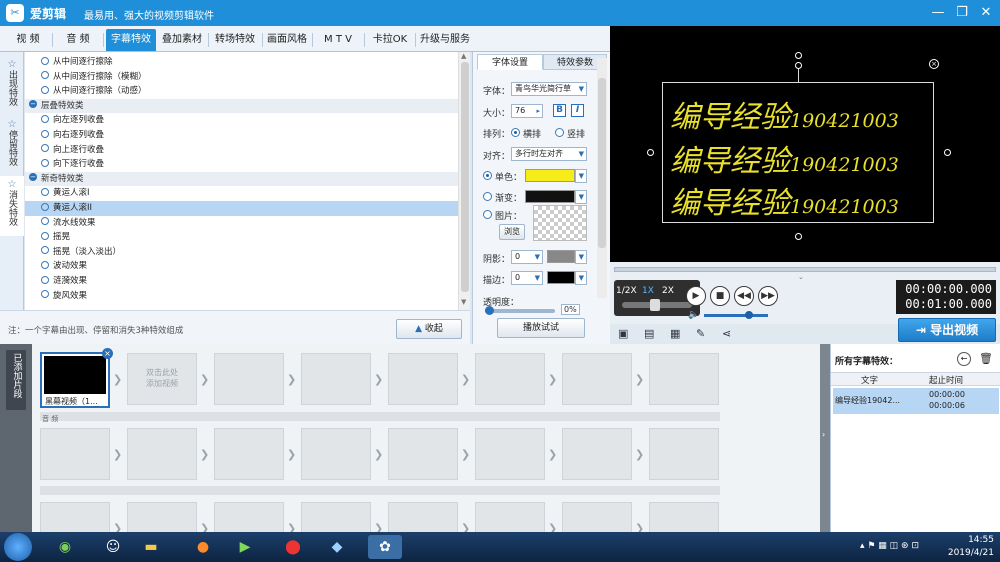  Describe the element at coordinates (337, 547) in the screenshot. I see `app-icon: ◆` at that location.